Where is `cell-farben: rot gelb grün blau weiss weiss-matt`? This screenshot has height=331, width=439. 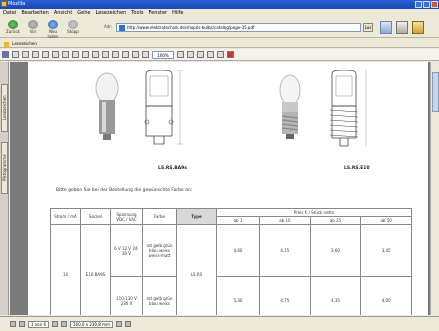 cell-farben: rot gelb grün blau weiss weiss-matt is located at coordinates (159, 250).